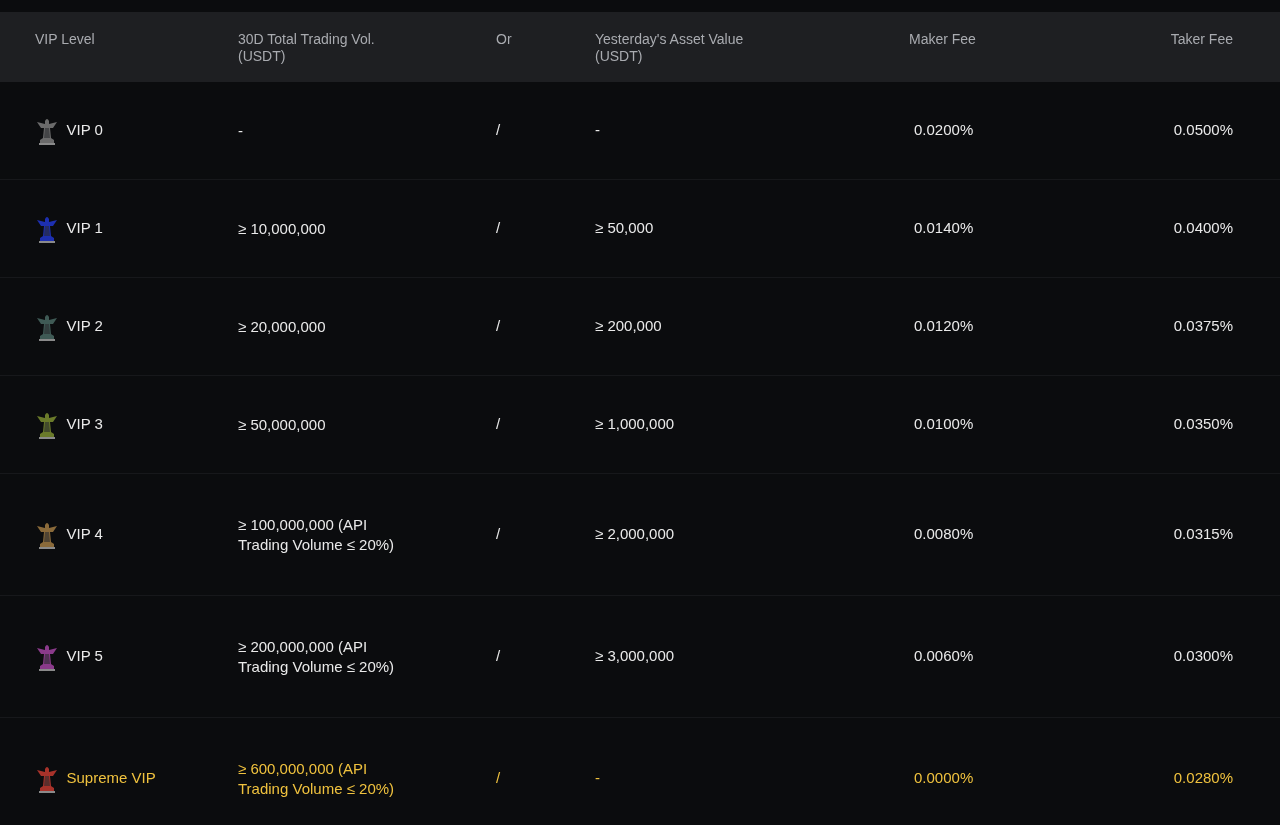 The image size is (1280, 825). What do you see at coordinates (307, 48) in the screenshot?
I see `header-cell-text: 30D Total Trading Vol. (USDT)` at bounding box center [307, 48].